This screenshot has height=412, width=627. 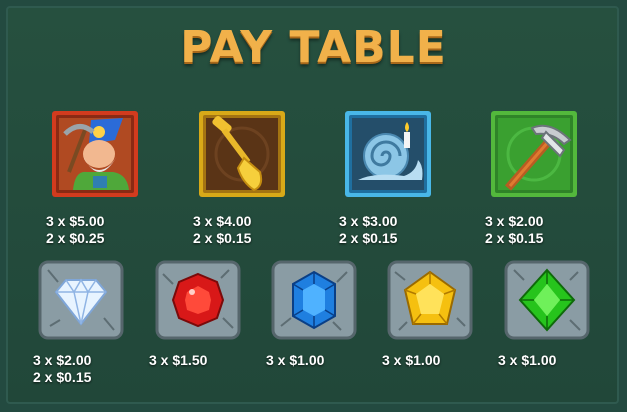 I want to click on topaz-symbol, so click(x=430, y=300).